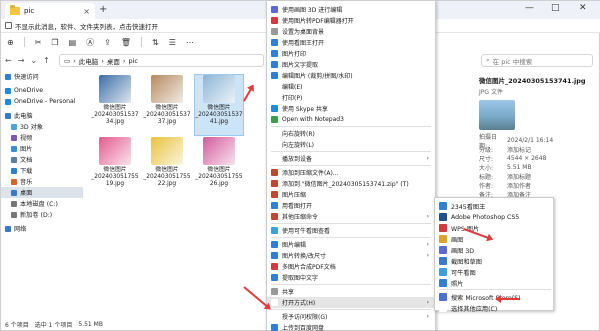  Describe the element at coordinates (351, 255) in the screenshot. I see `context-menu-item: 图片转换/改尺寸 ›` at that location.